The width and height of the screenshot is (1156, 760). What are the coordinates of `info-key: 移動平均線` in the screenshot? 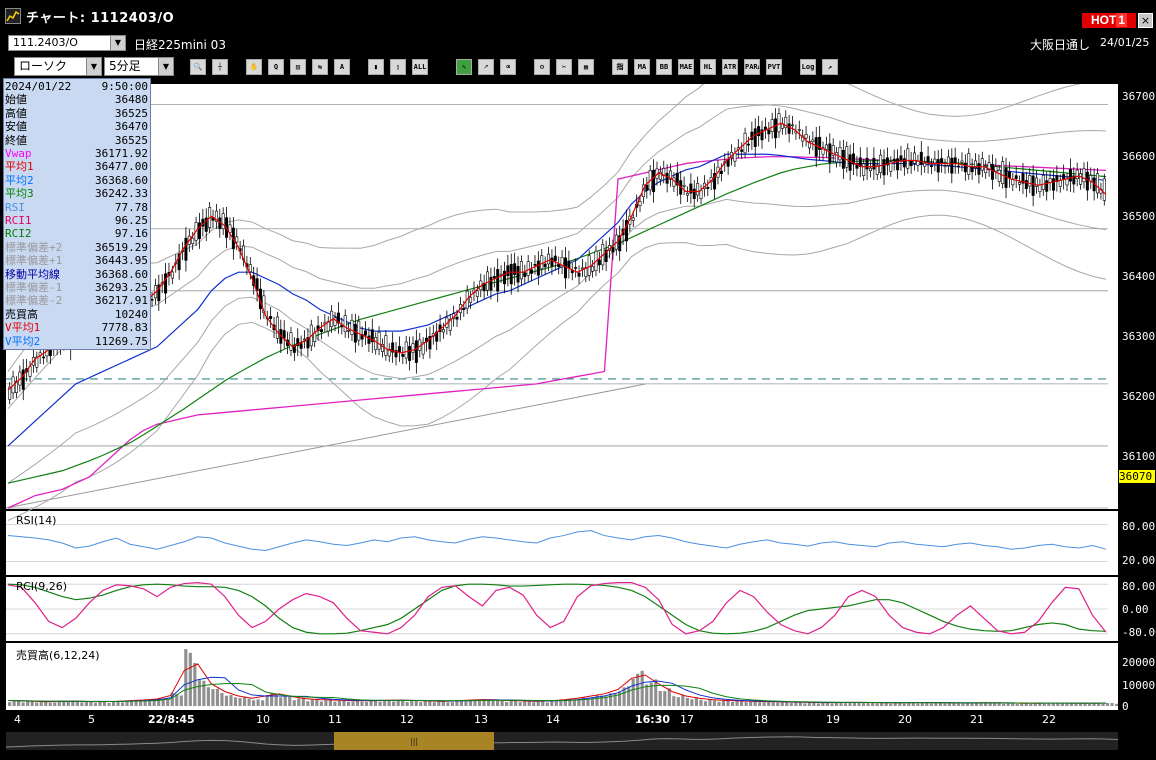 It's located at (32, 274).